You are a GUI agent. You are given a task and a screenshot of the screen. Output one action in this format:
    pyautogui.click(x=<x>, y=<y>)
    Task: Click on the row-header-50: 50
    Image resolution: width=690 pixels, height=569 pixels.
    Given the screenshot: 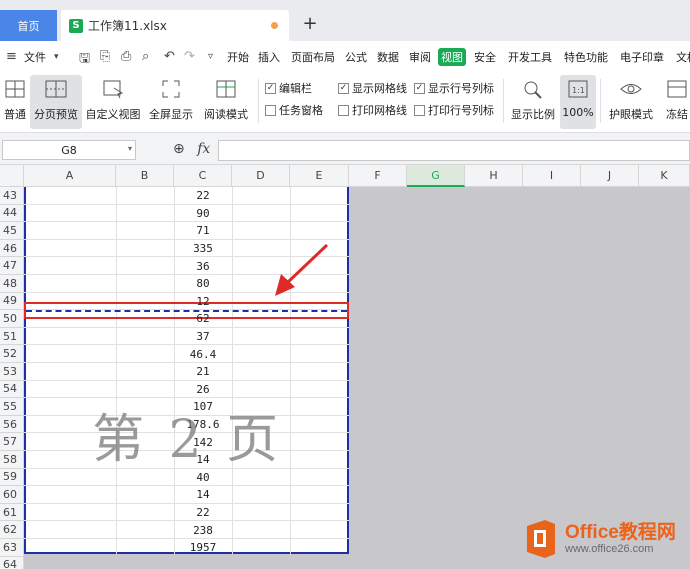 What is the action you would take?
    pyautogui.click(x=12, y=319)
    